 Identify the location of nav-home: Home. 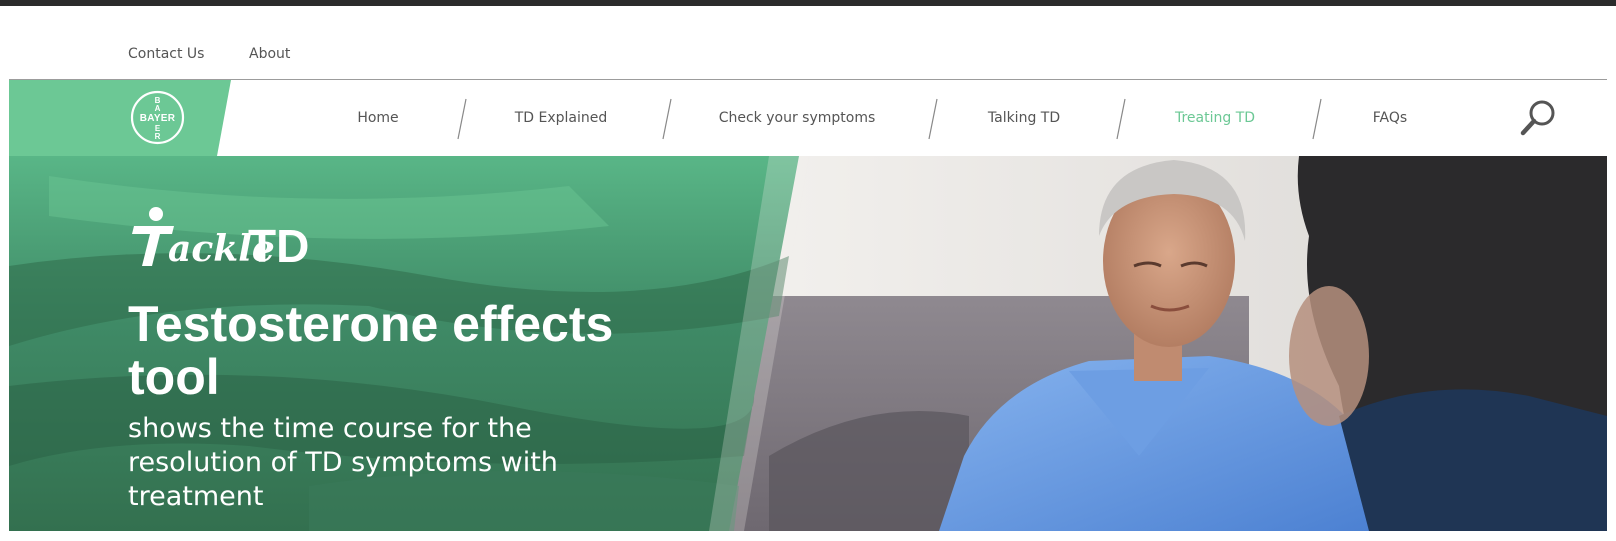
(377, 118).